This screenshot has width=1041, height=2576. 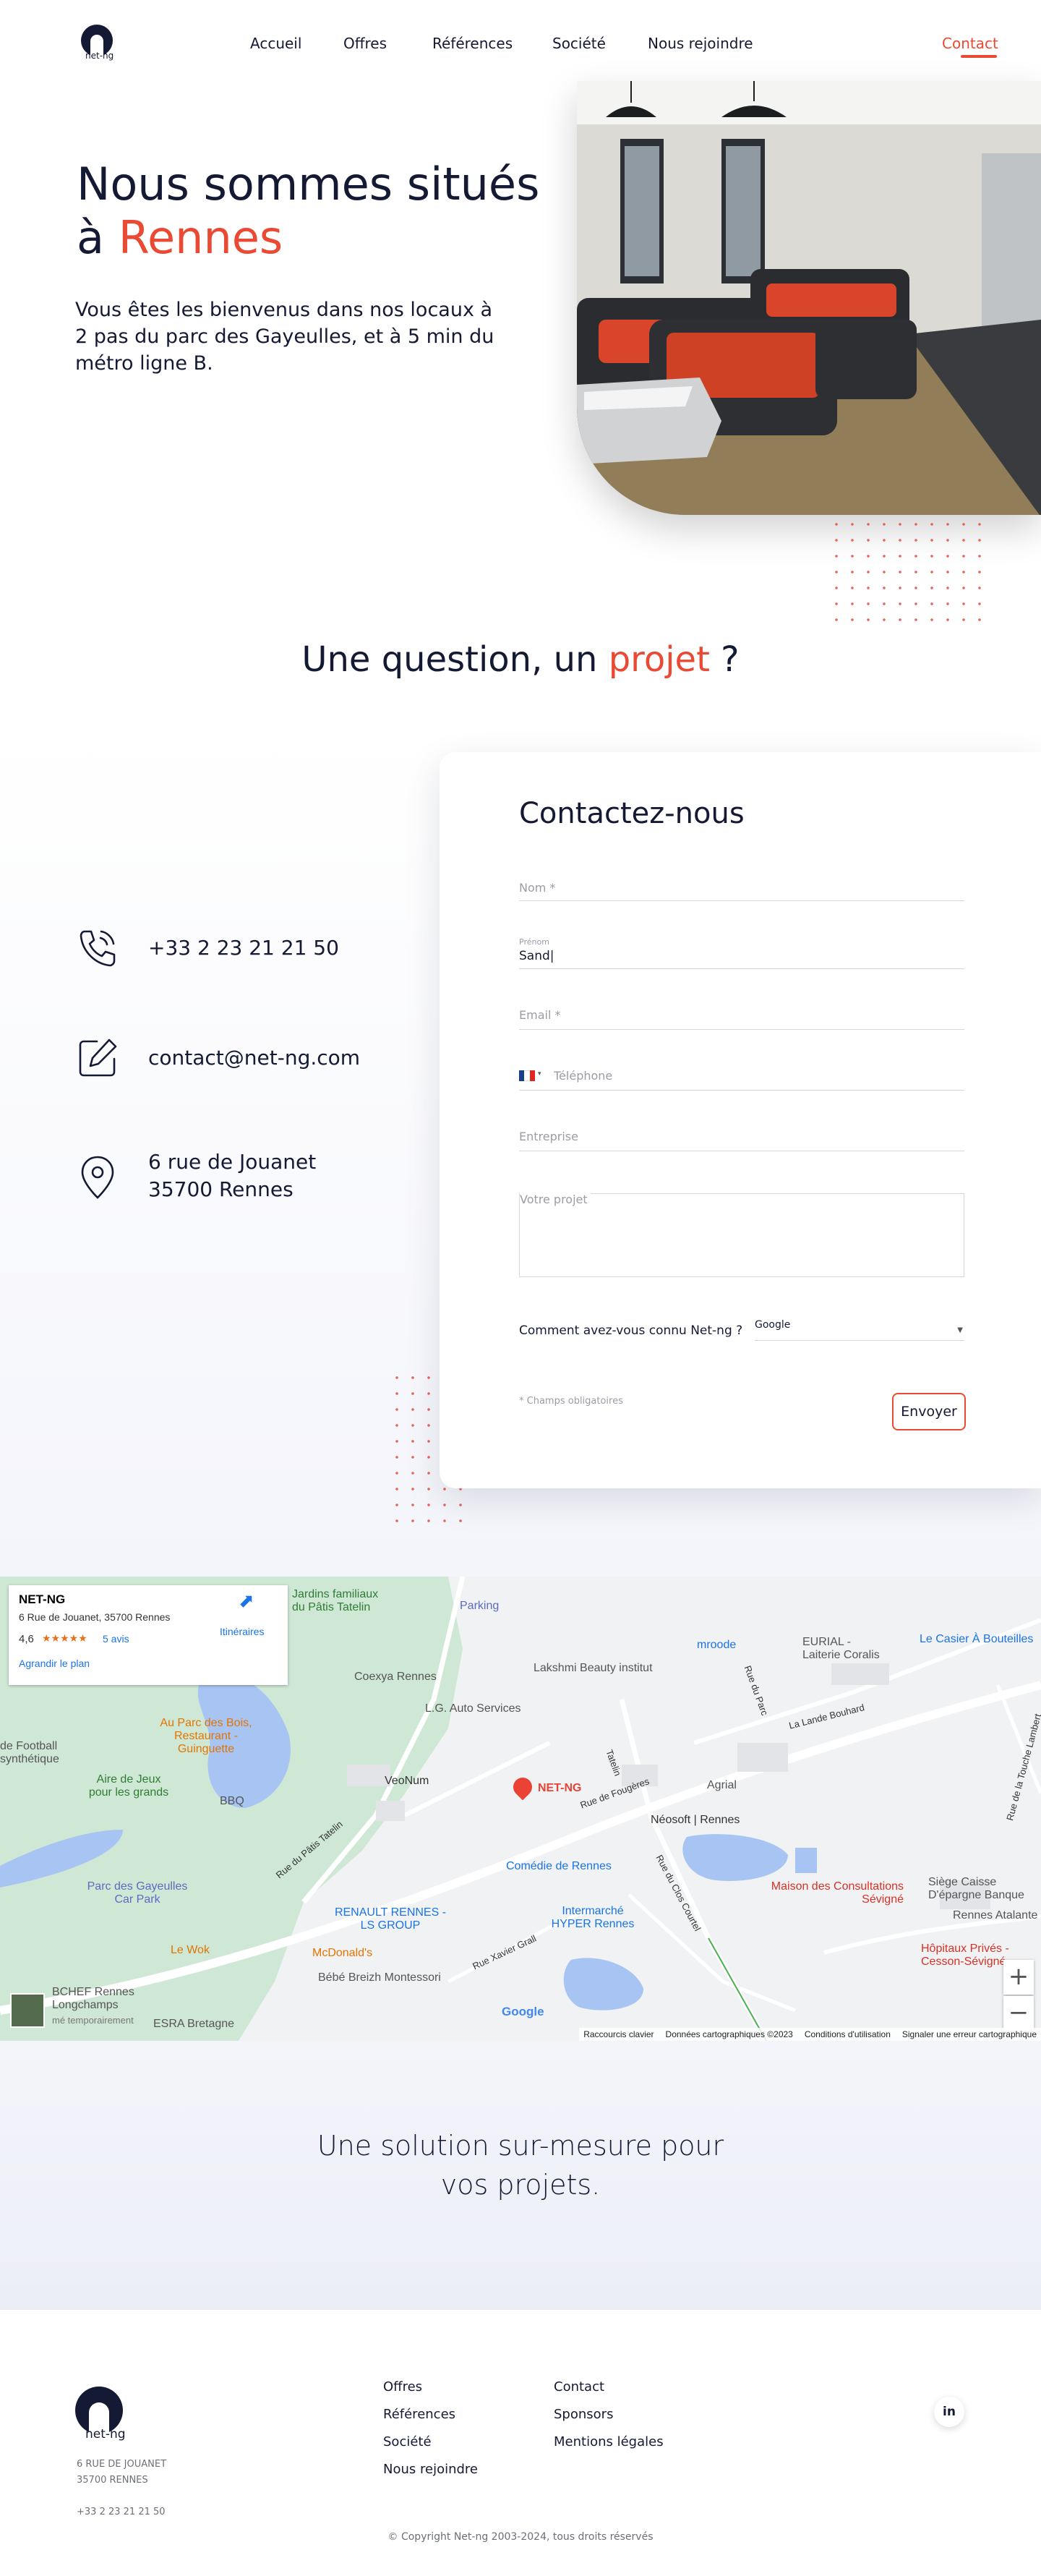 I want to click on star-rating-icon: ★★★★★, so click(x=64, y=1638).